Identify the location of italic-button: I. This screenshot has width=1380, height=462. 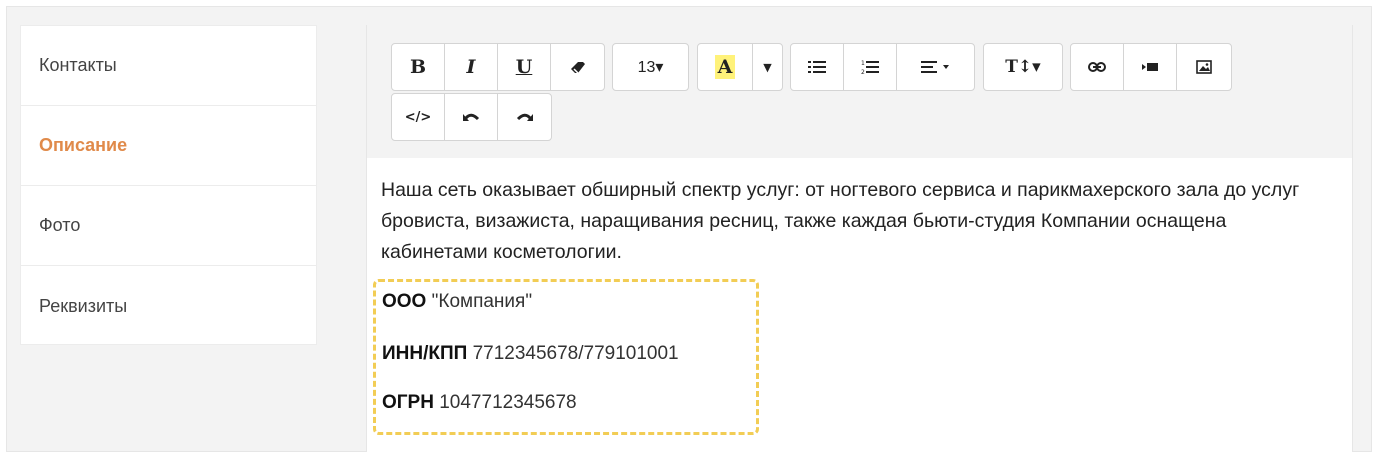
(471, 67).